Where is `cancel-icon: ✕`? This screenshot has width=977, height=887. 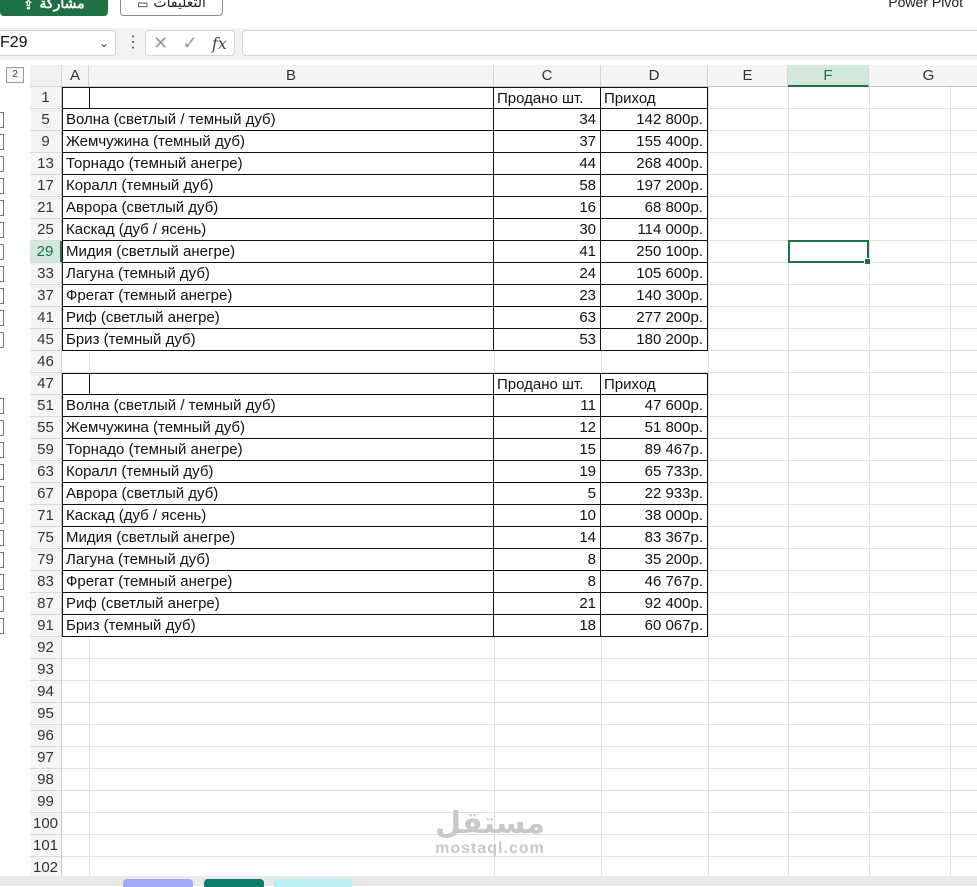
cancel-icon: ✕ is located at coordinates (160, 43).